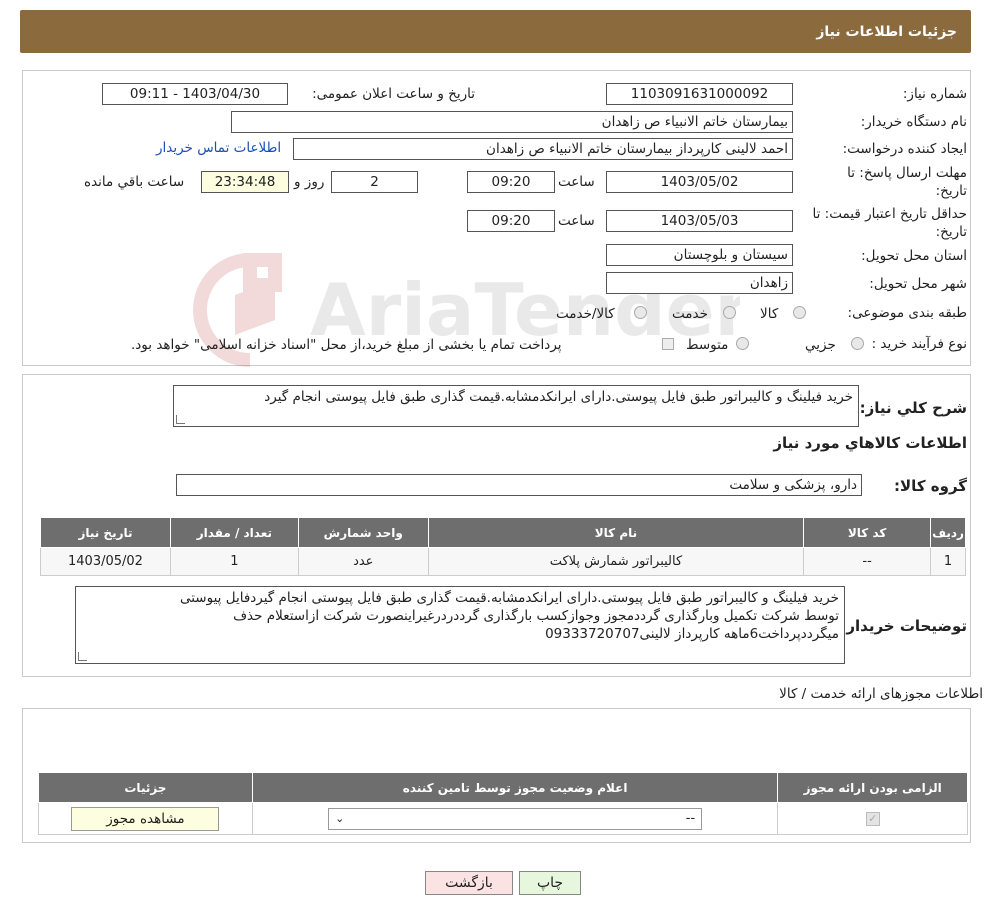 The height and width of the screenshot is (915, 985). I want to click on validity-time-label: ساعت, so click(576, 221).